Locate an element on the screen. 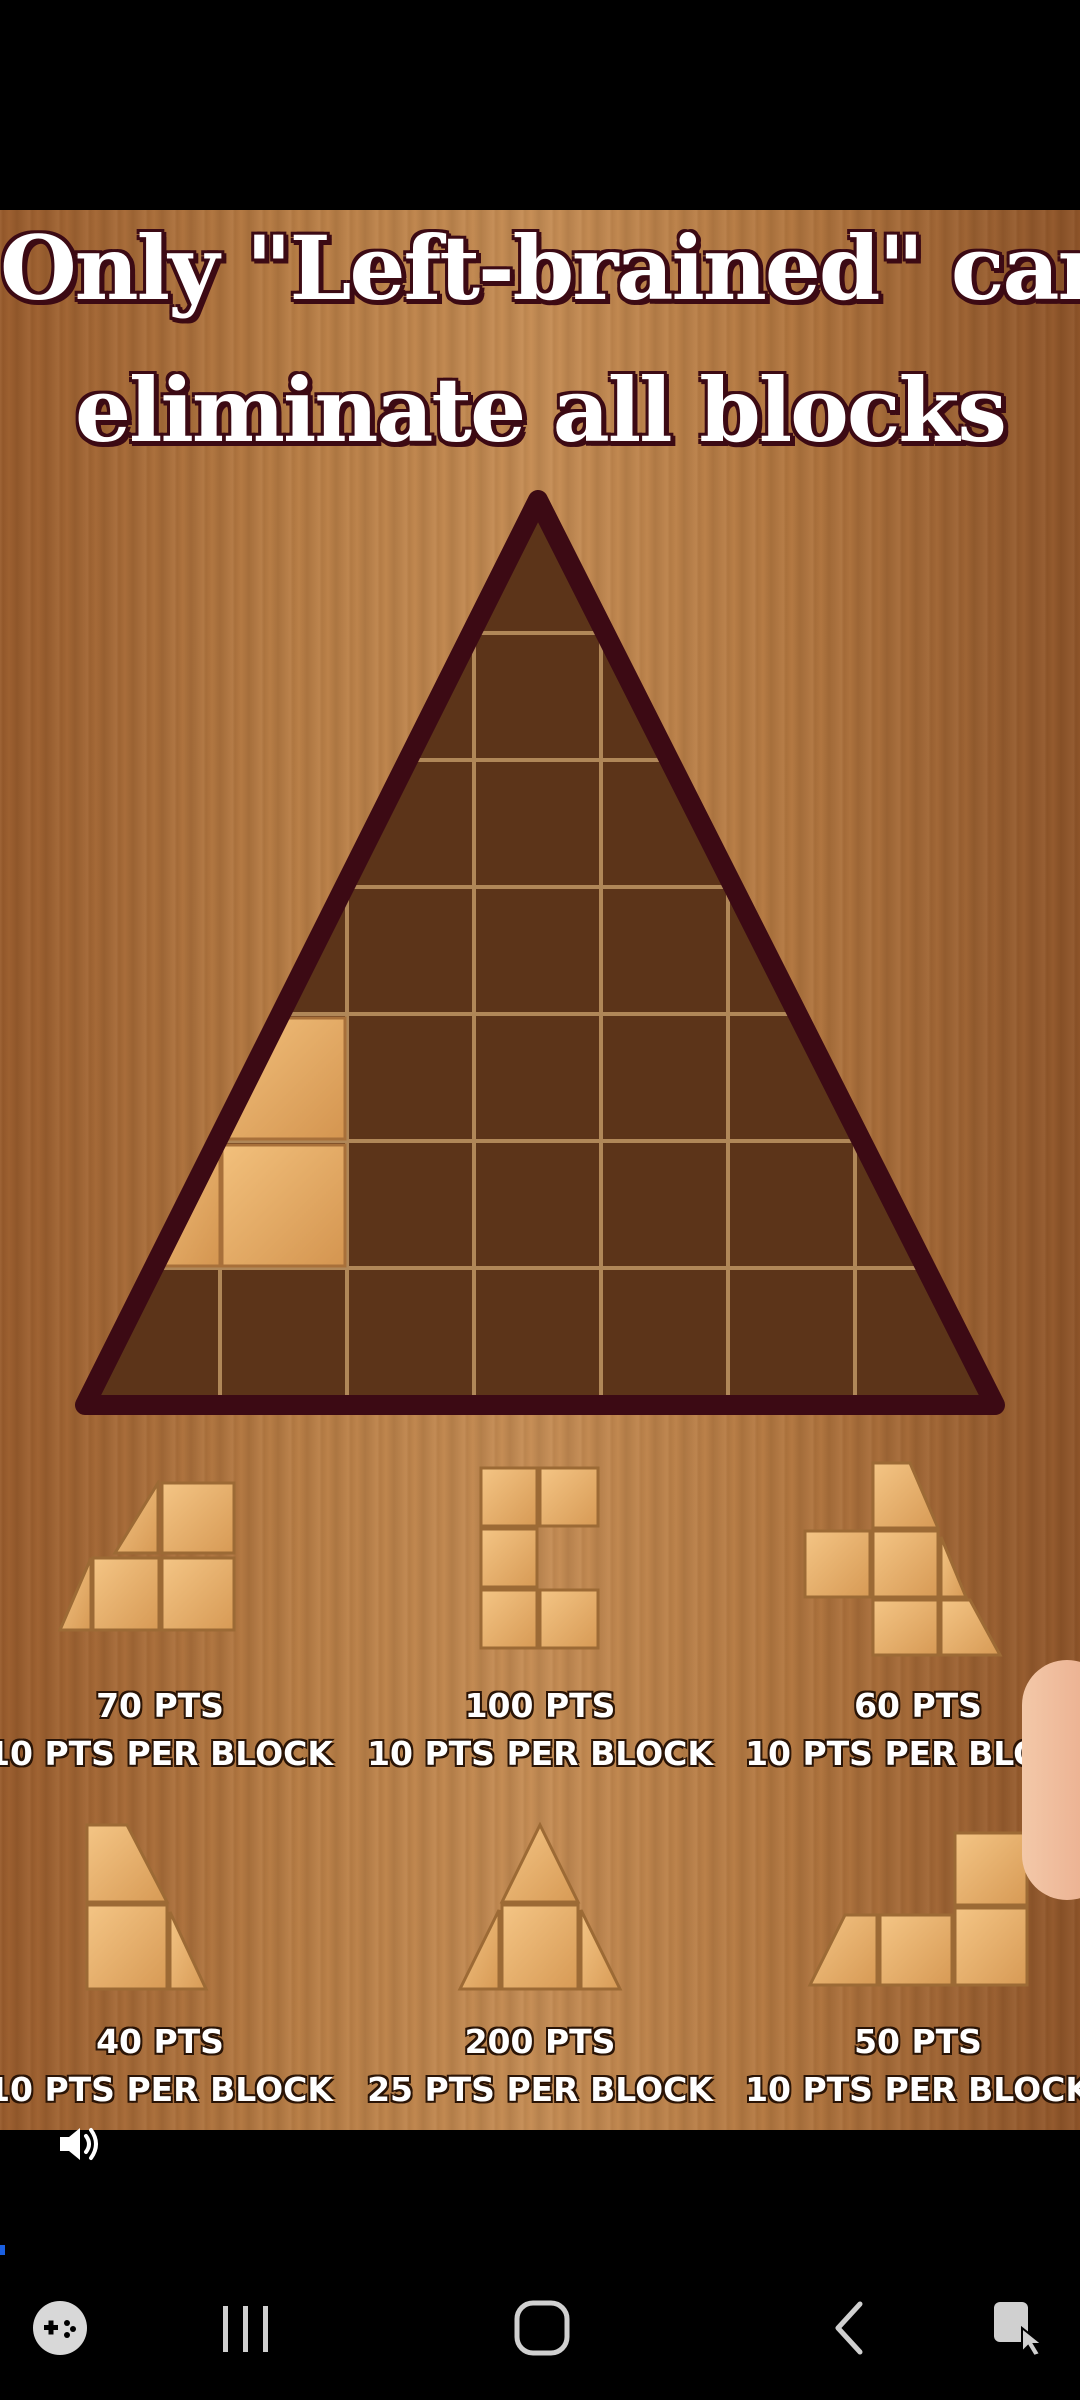 Image resolution: width=1080 pixels, height=2400 pixels. back-icon is located at coordinates (850, 2328).